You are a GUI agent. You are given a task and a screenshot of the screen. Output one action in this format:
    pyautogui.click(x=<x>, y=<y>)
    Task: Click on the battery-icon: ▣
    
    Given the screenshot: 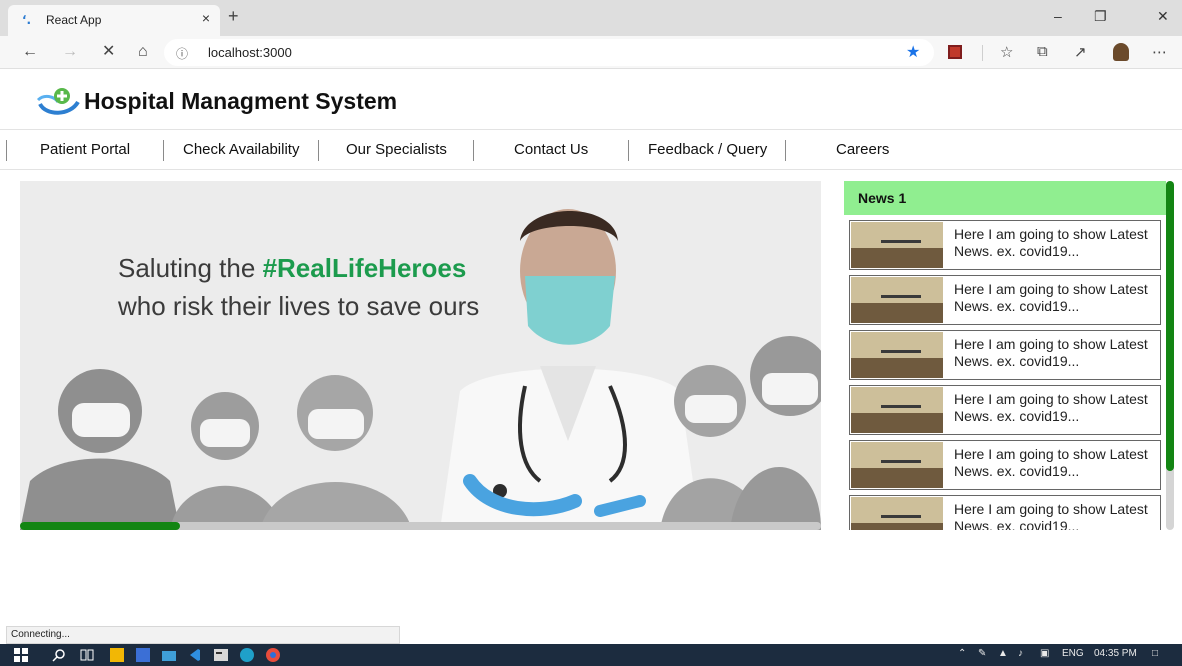 What is the action you would take?
    pyautogui.click(x=1044, y=653)
    